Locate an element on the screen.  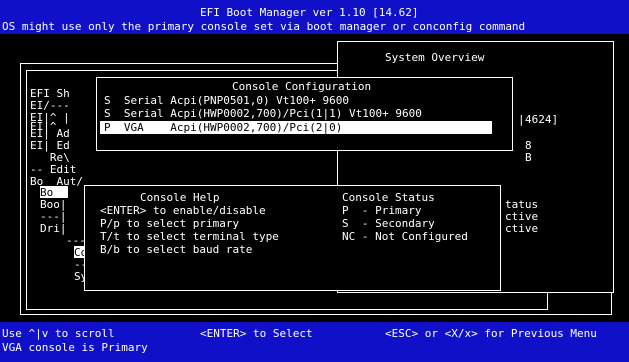
system-overview-fragment-1: 4624] is located at coordinates (542, 119).